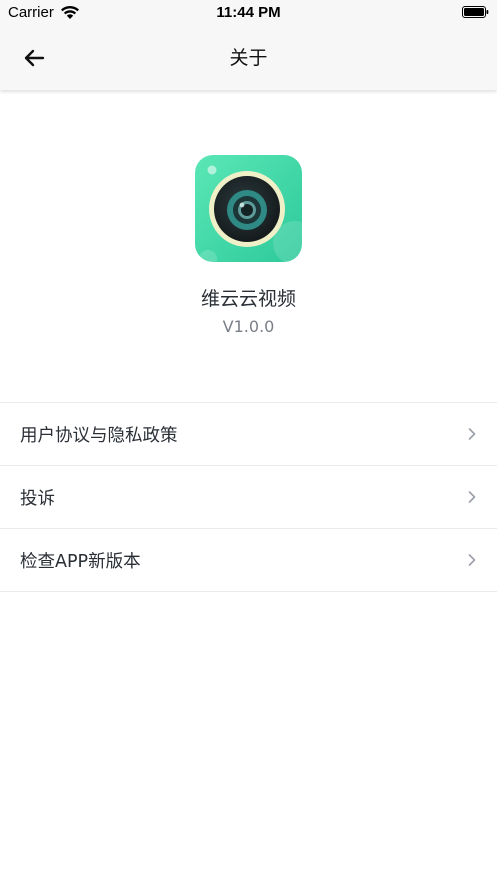 The width and height of the screenshot is (497, 883). I want to click on app-name: 维云云视频, so click(248, 299).